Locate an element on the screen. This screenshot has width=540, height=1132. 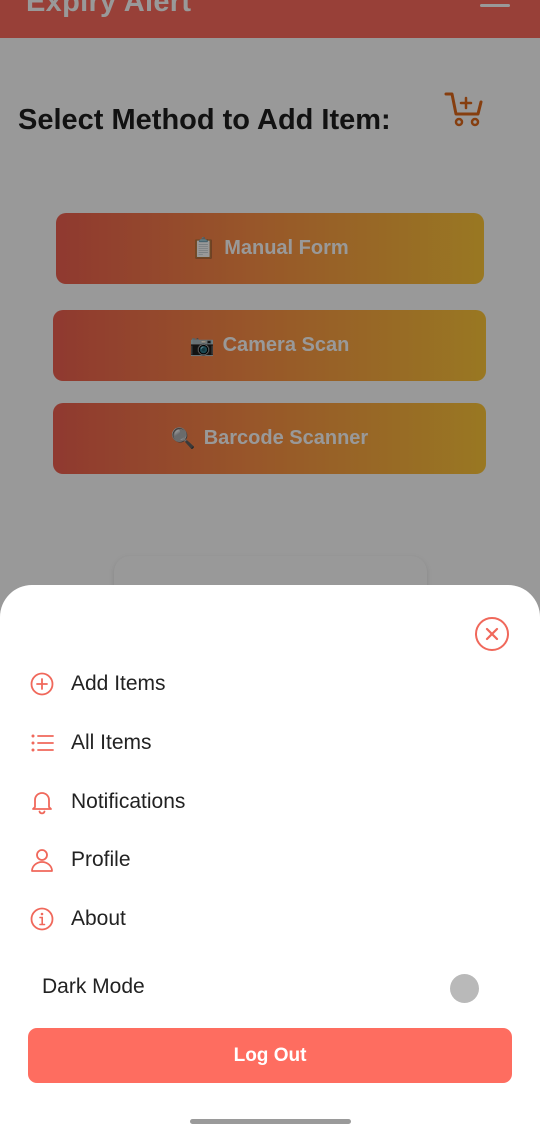
bell-icon is located at coordinates (42, 802).